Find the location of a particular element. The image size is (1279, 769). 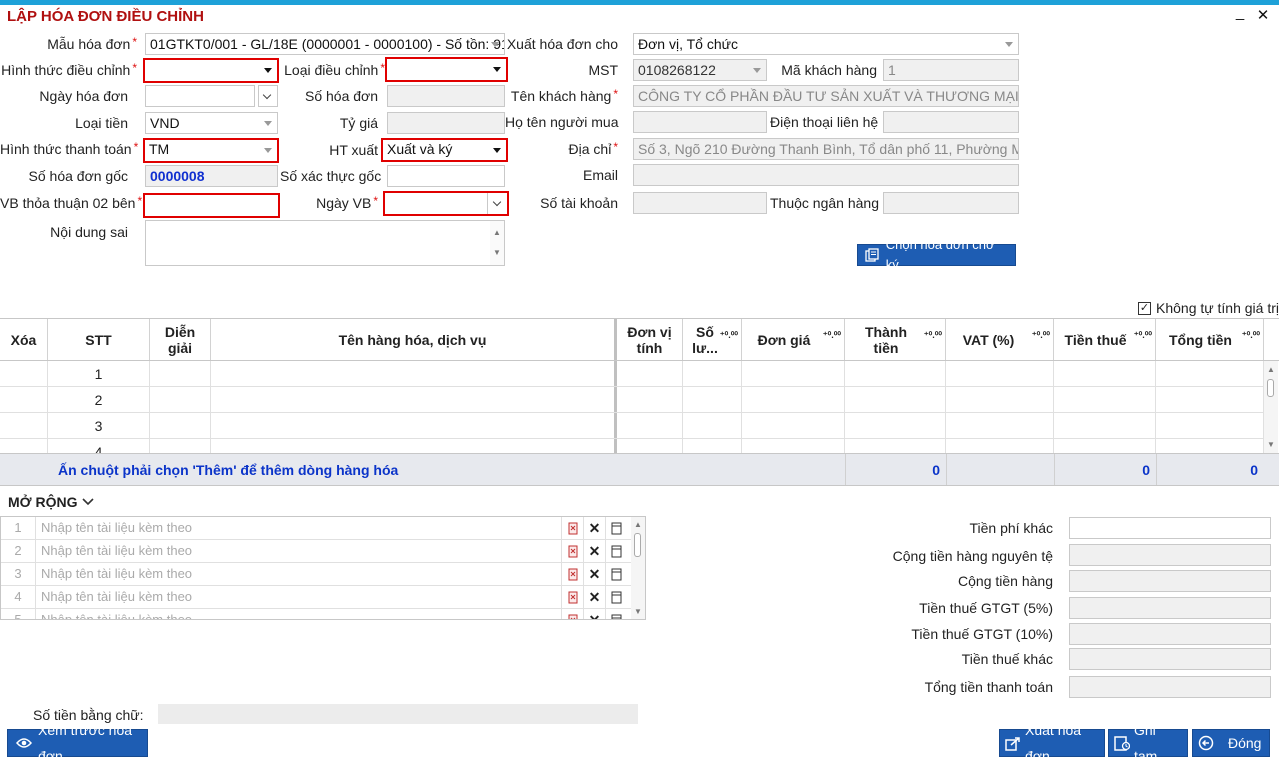

mst-input: 0108268122 is located at coordinates (700, 70).